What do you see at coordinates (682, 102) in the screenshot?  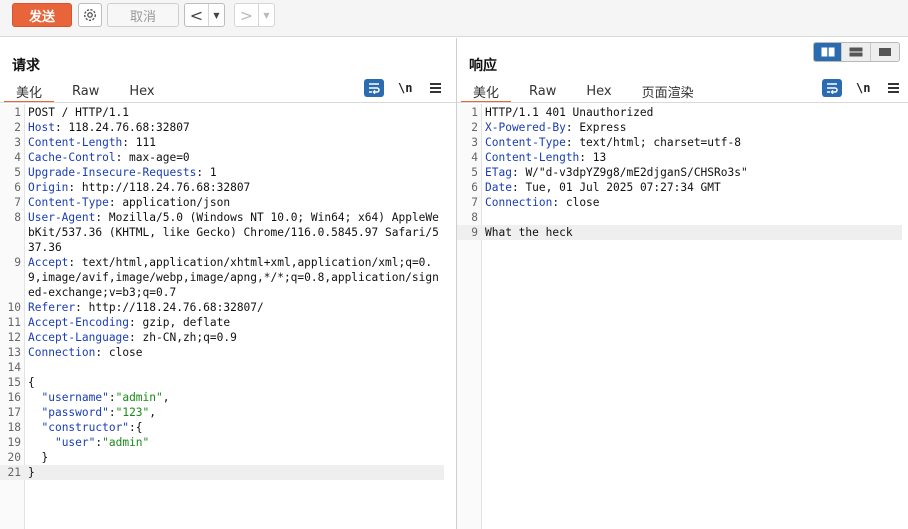 I see `response-tabs-divider` at bounding box center [682, 102].